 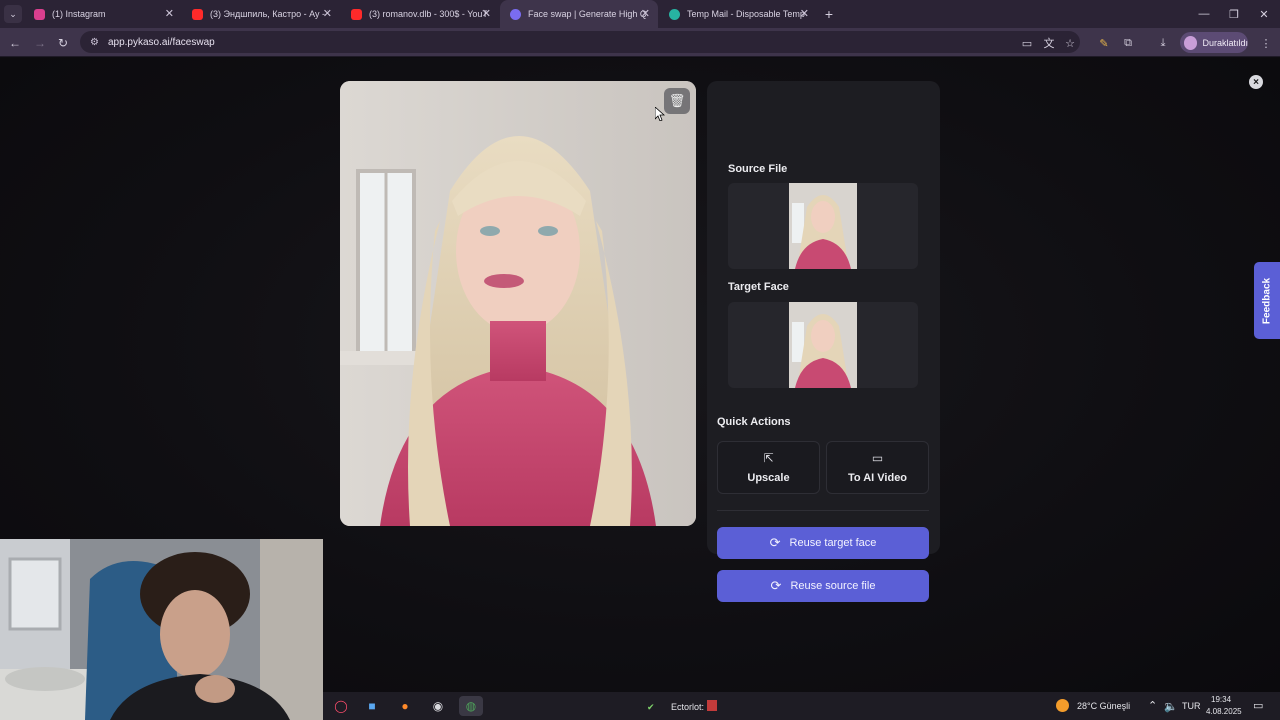 I want to click on feedback-tab: Feedback, so click(x=1267, y=300).